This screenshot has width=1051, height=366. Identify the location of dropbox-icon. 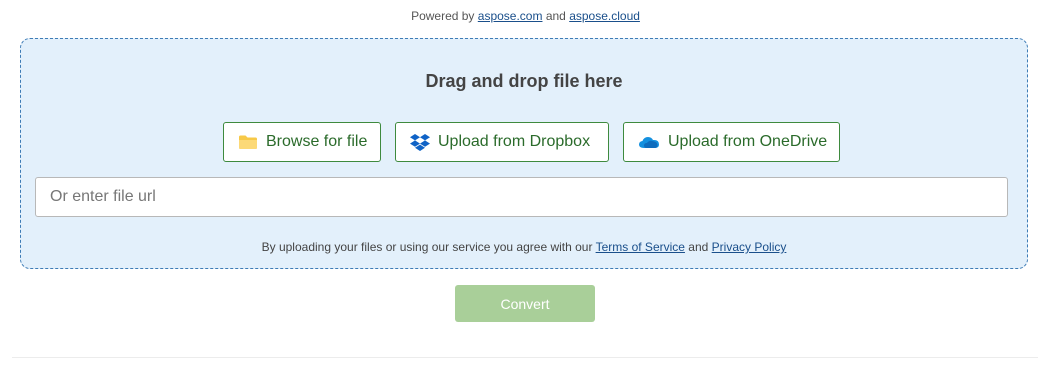
(420, 142).